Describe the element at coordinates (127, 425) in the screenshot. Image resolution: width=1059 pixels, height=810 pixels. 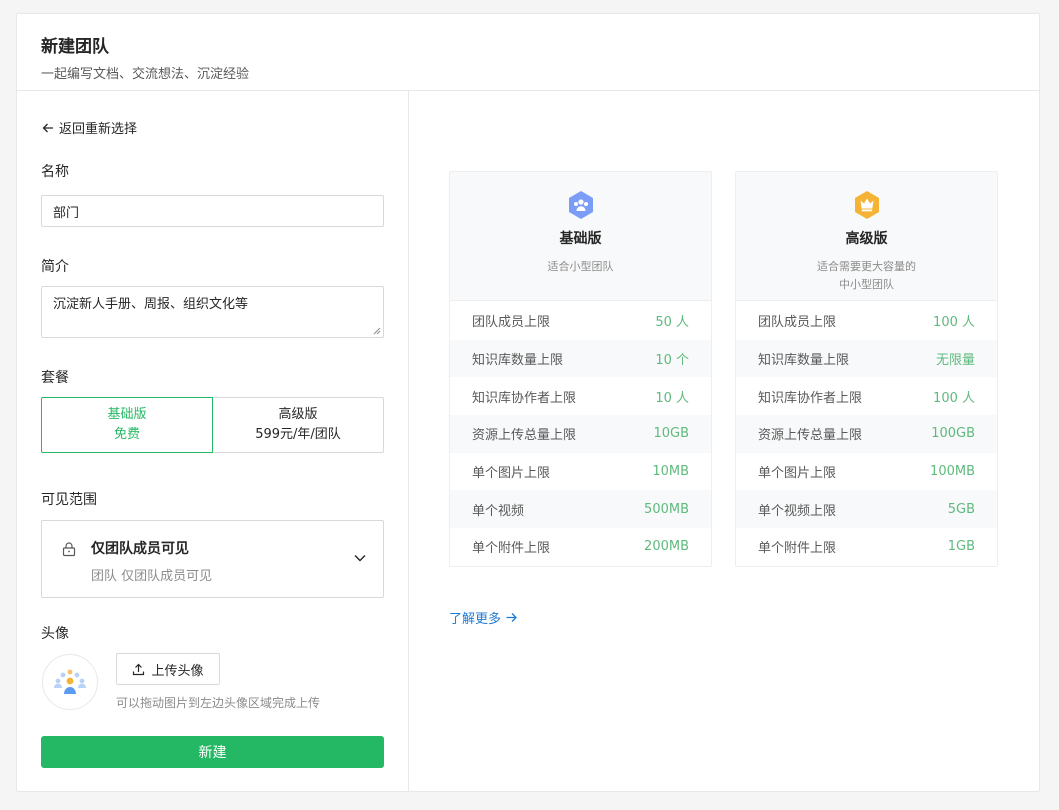
I see `plan-option-basic: 基础版 免费` at that location.